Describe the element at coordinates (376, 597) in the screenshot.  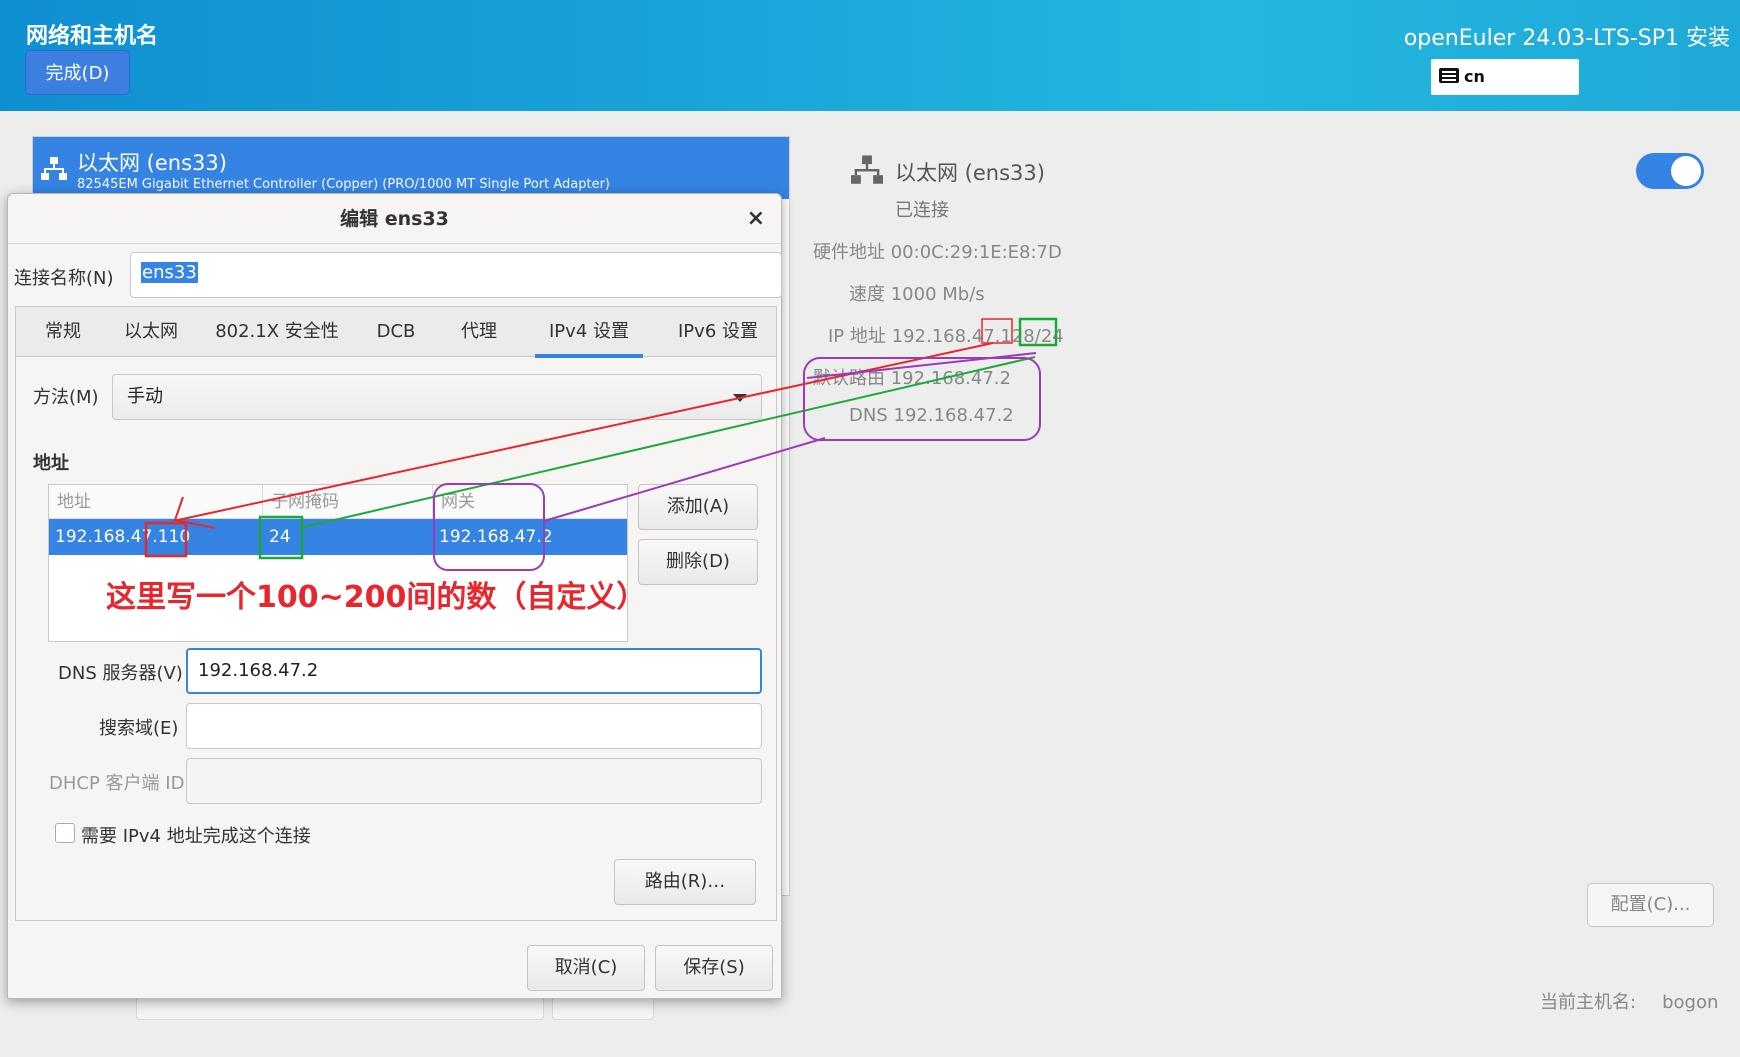
I see `annotation-note: 这里写一个100~200间的数（自定义）` at that location.